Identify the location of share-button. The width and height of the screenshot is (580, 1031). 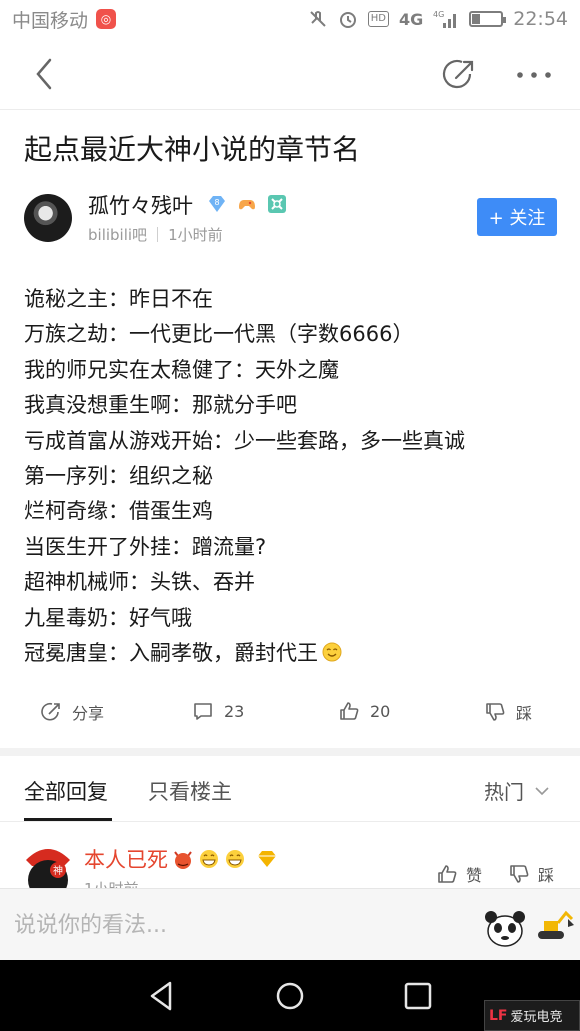
(459, 75).